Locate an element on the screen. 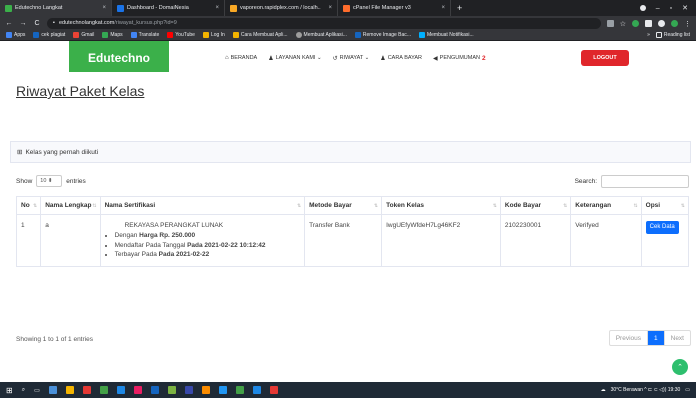 The width and height of the screenshot is (696, 398). column-header-nama: Nama Lengkap ⇅ is located at coordinates (70, 205).